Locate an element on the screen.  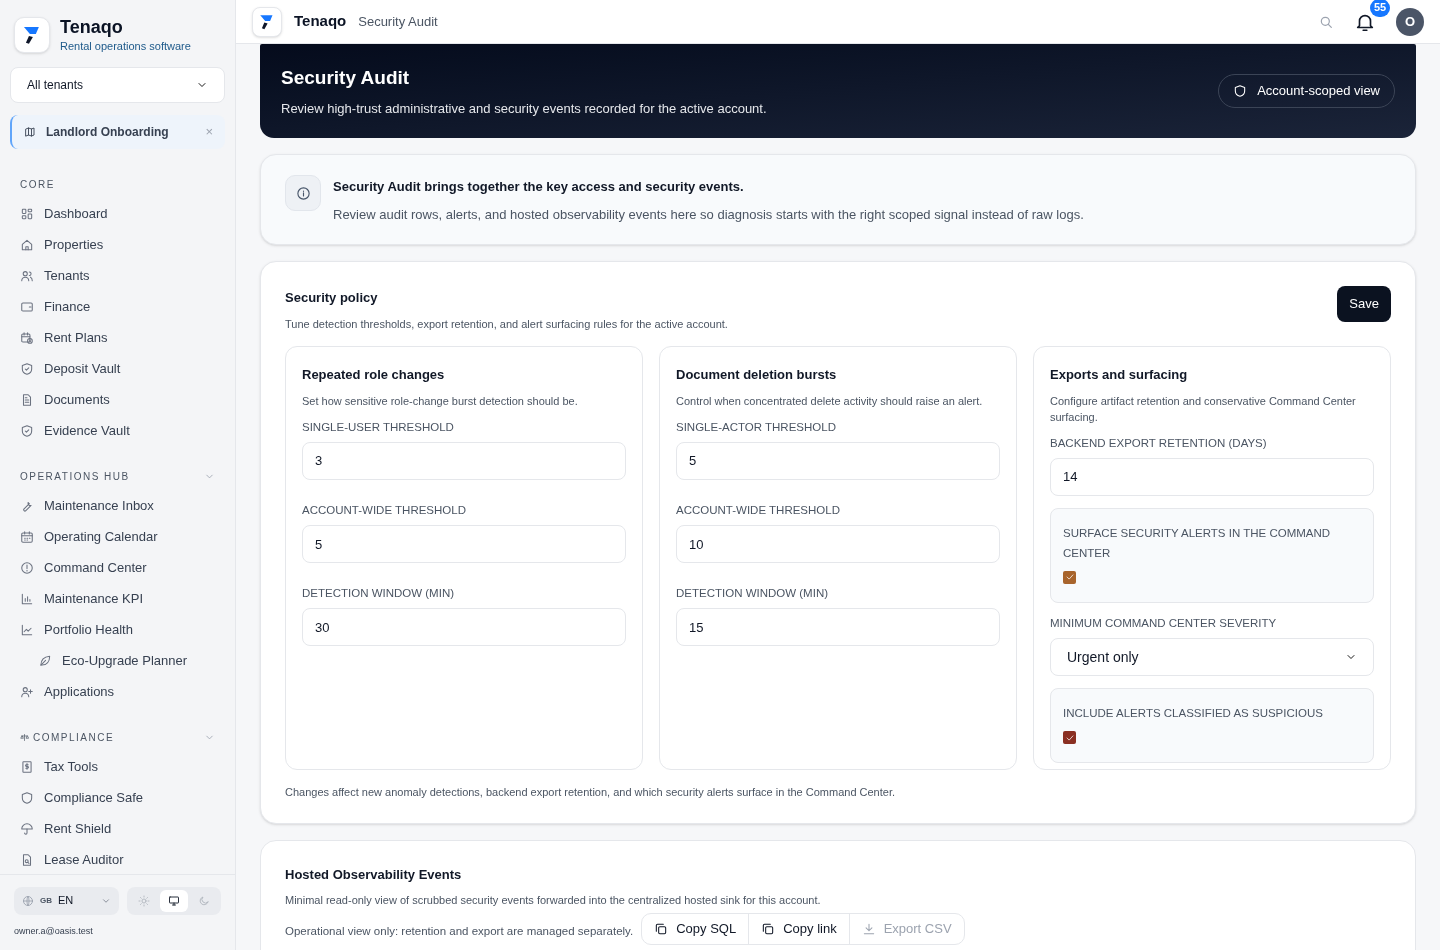
section-title: Security policy is located at coordinates (332, 298).